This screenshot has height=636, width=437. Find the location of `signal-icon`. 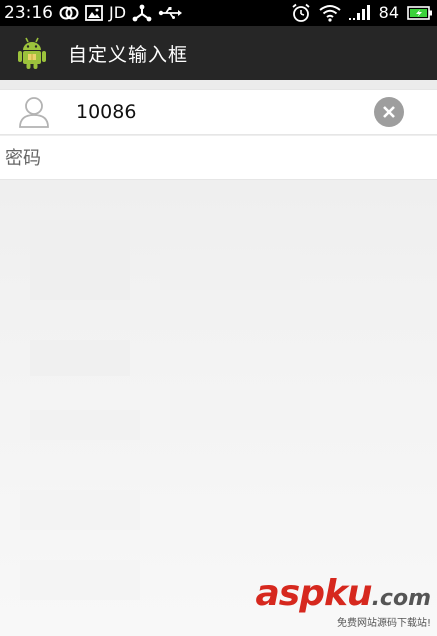

signal-icon is located at coordinates (359, 13).